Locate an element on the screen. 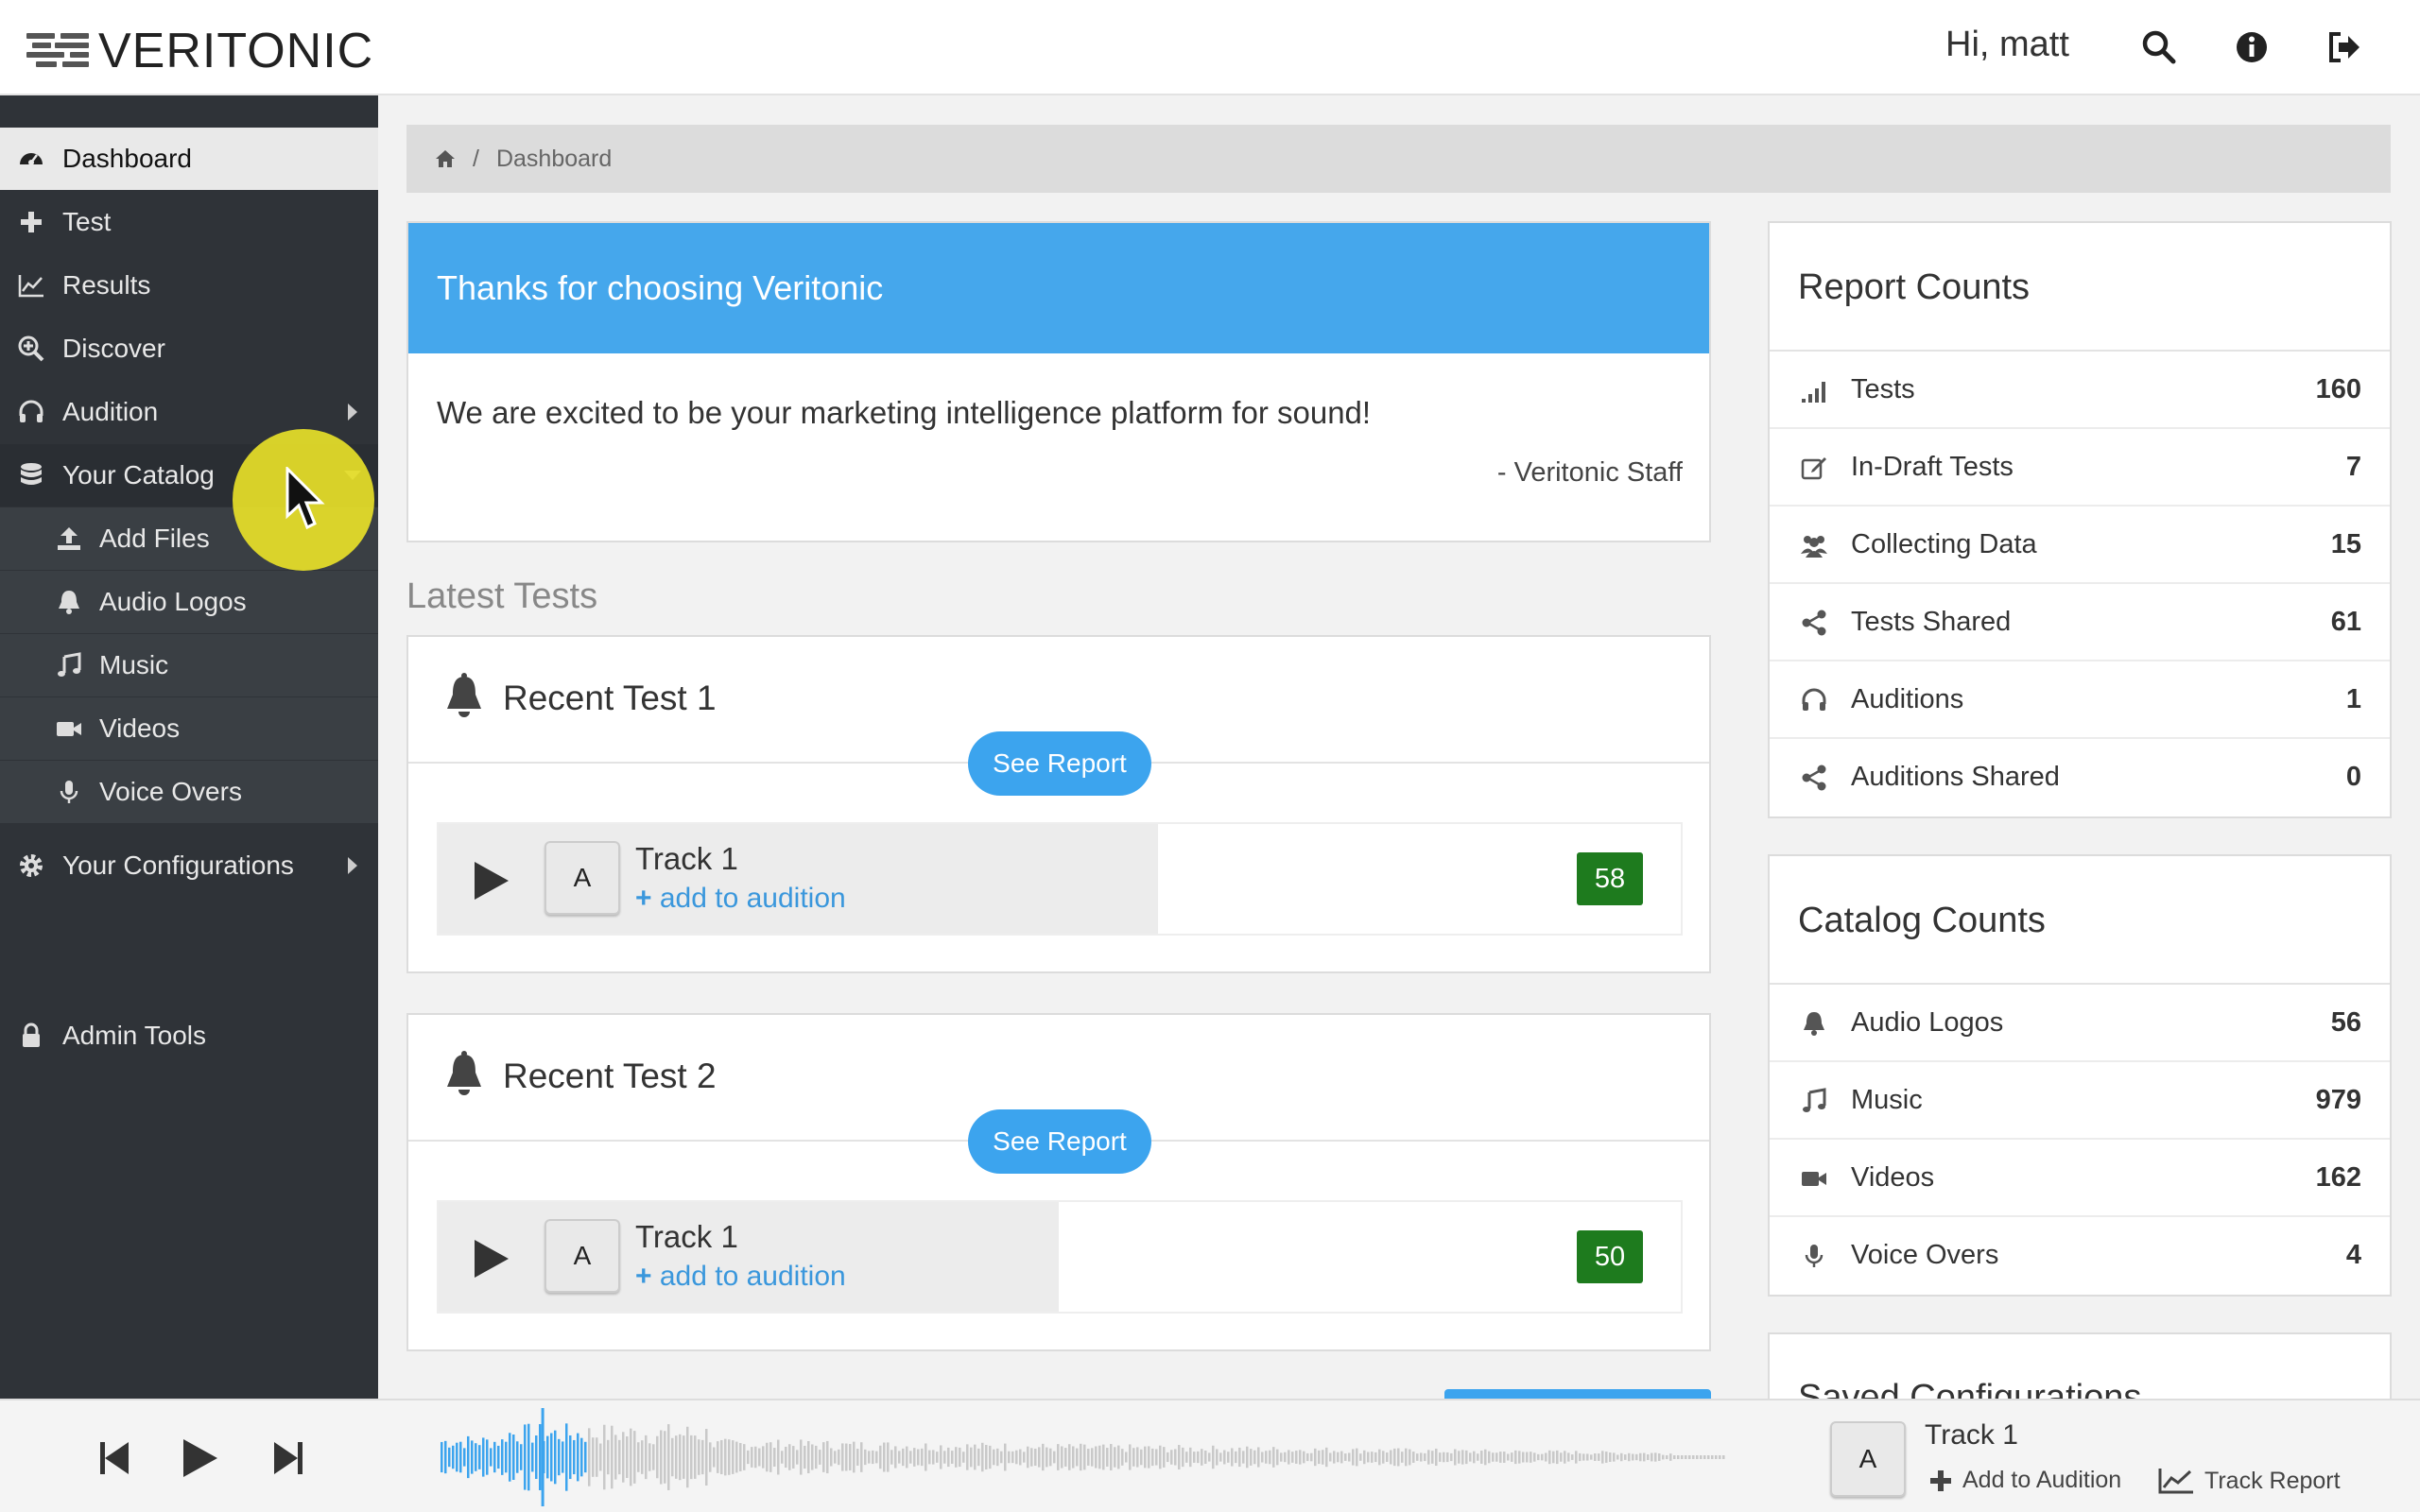  sidebar-item-test: Test is located at coordinates (189, 222).